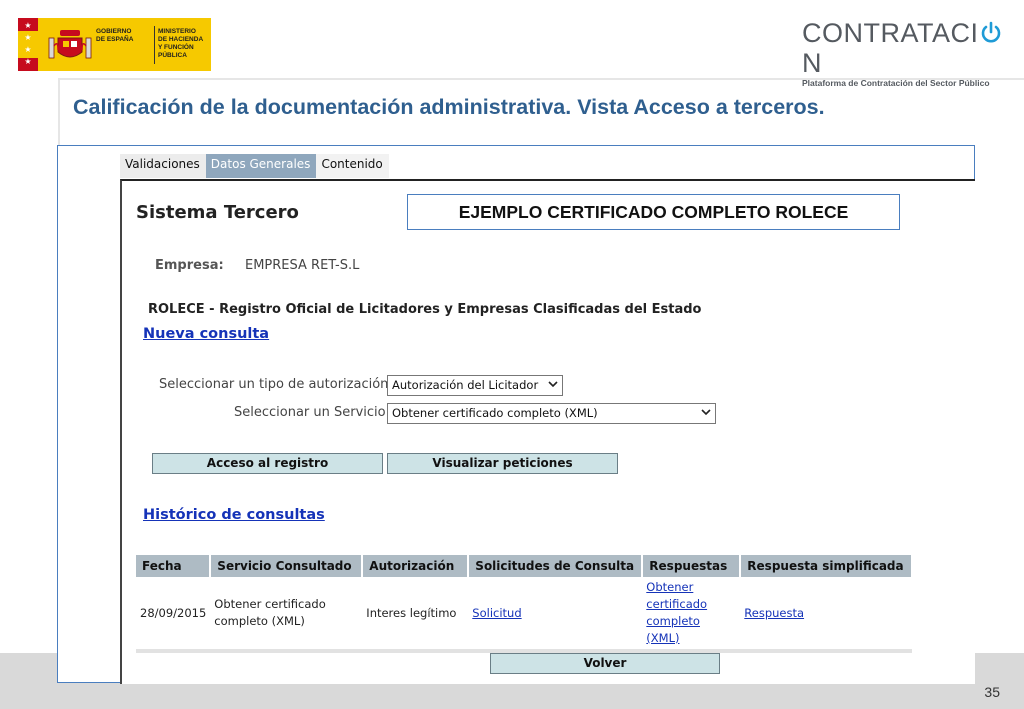 This screenshot has width=1024, height=709. I want to click on tipo-autorizacion-select: Autorización del Licitador, so click(475, 385).